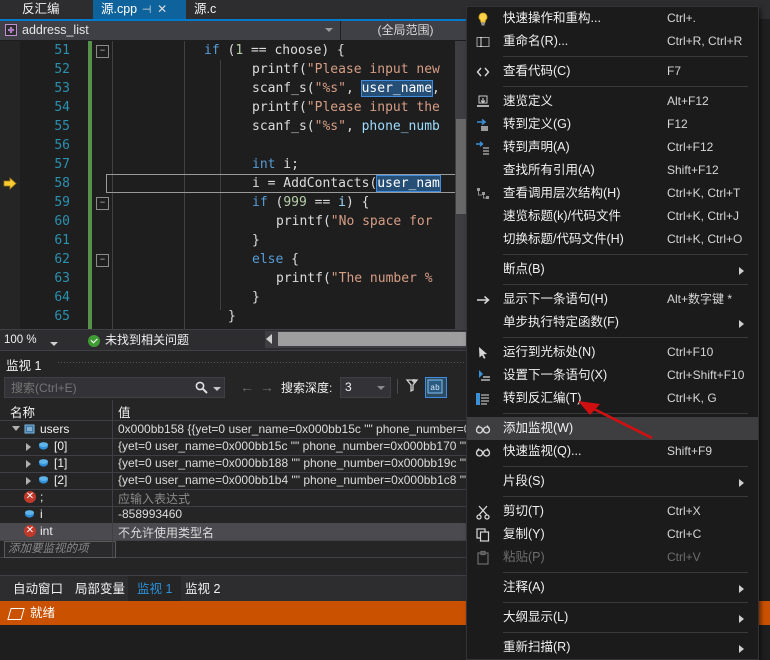 The image size is (770, 660). Describe the element at coordinates (16, 428) in the screenshot. I see `expander-open-icon` at that location.